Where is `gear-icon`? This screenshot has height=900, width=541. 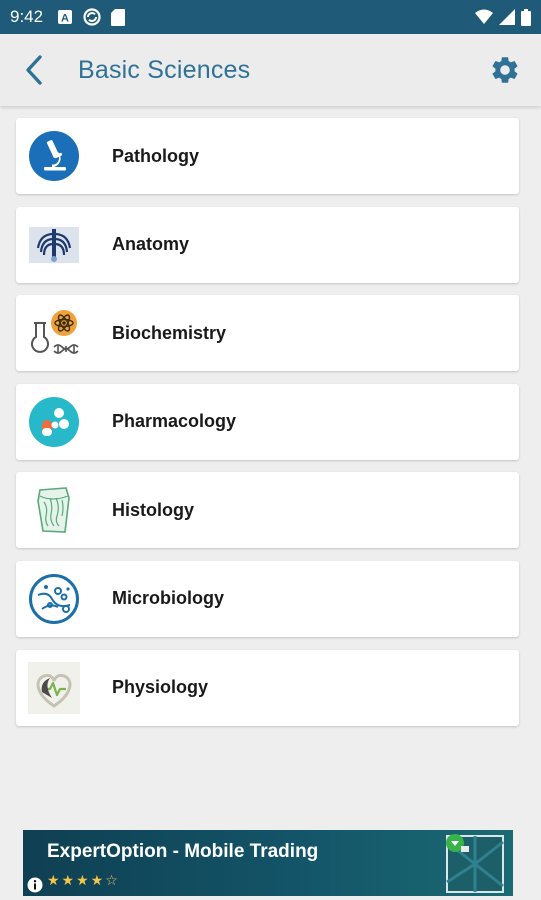
gear-icon is located at coordinates (505, 70).